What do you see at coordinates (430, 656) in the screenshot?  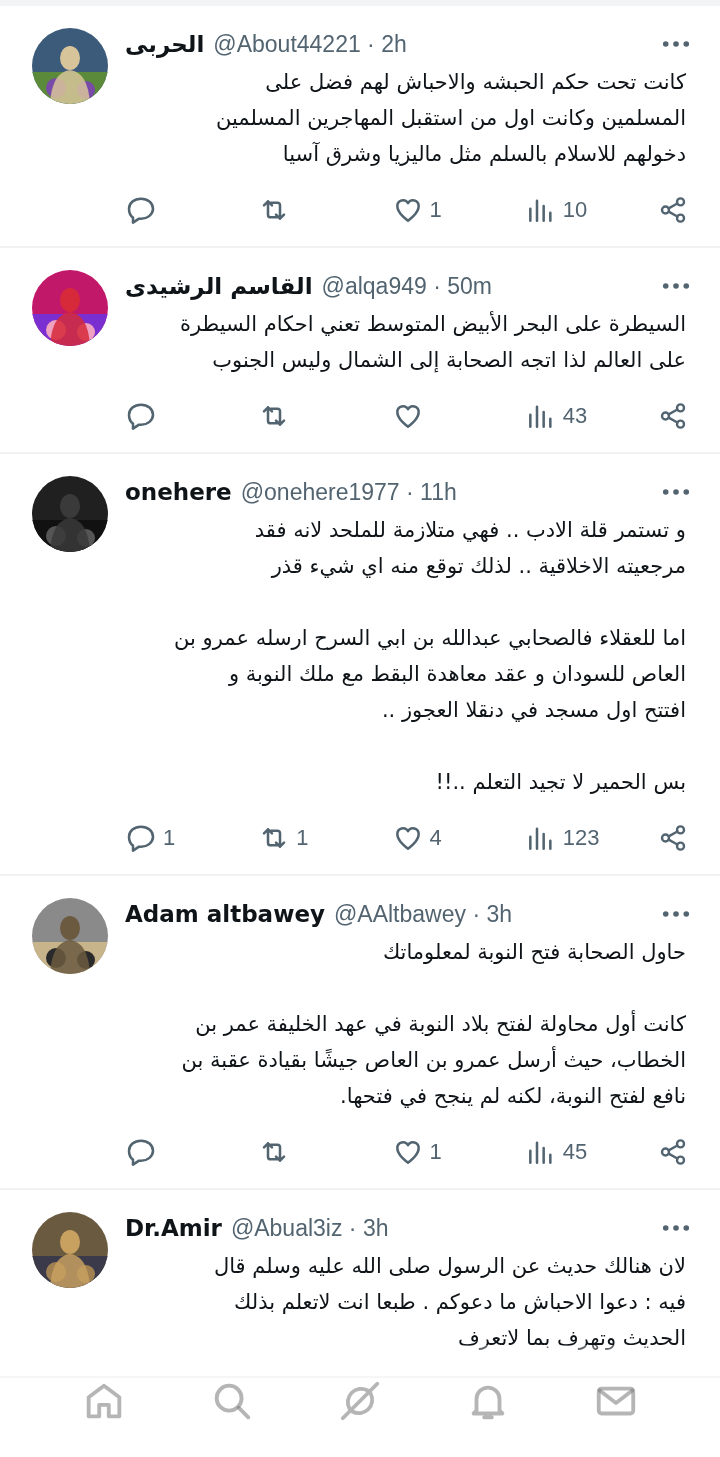 I see `reply-text: و تستمر قلة الادب .. فهي متلازمة للملحد لانه فقد مرجعيته الاخلاقية .. لذلك توقع منه اي شيء قذر اما للعقلاء فالصحابي عبدالله بن ابي السرح ارسله عمرو بن العاص للسودان و عقد معاهدة البقط مع ملك النوبة و افتتح اول مسجد في دنقلا العجوز .. بس الحمير لا تجيد التعلم ..!!` at bounding box center [430, 656].